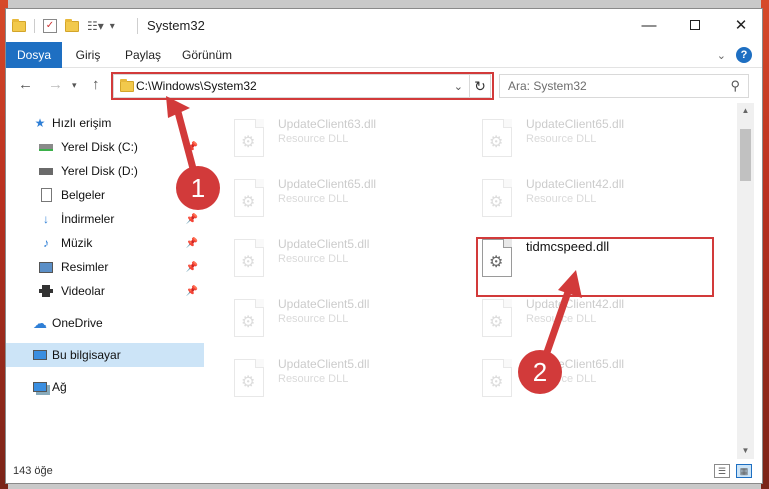 The width and height of the screenshot is (769, 489). What do you see at coordinates (384, 55) in the screenshot?
I see `ribbon-tabs: Dosya Giriş Paylaş Görünüm ⌄ ?` at bounding box center [384, 55].